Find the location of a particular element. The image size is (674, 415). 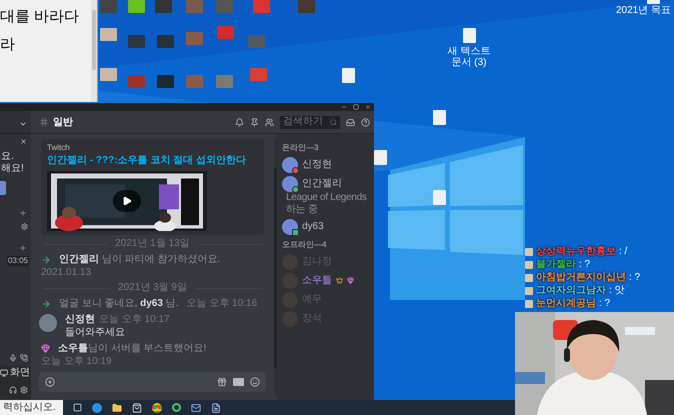

chat-message: : / is located at coordinates (623, 252).